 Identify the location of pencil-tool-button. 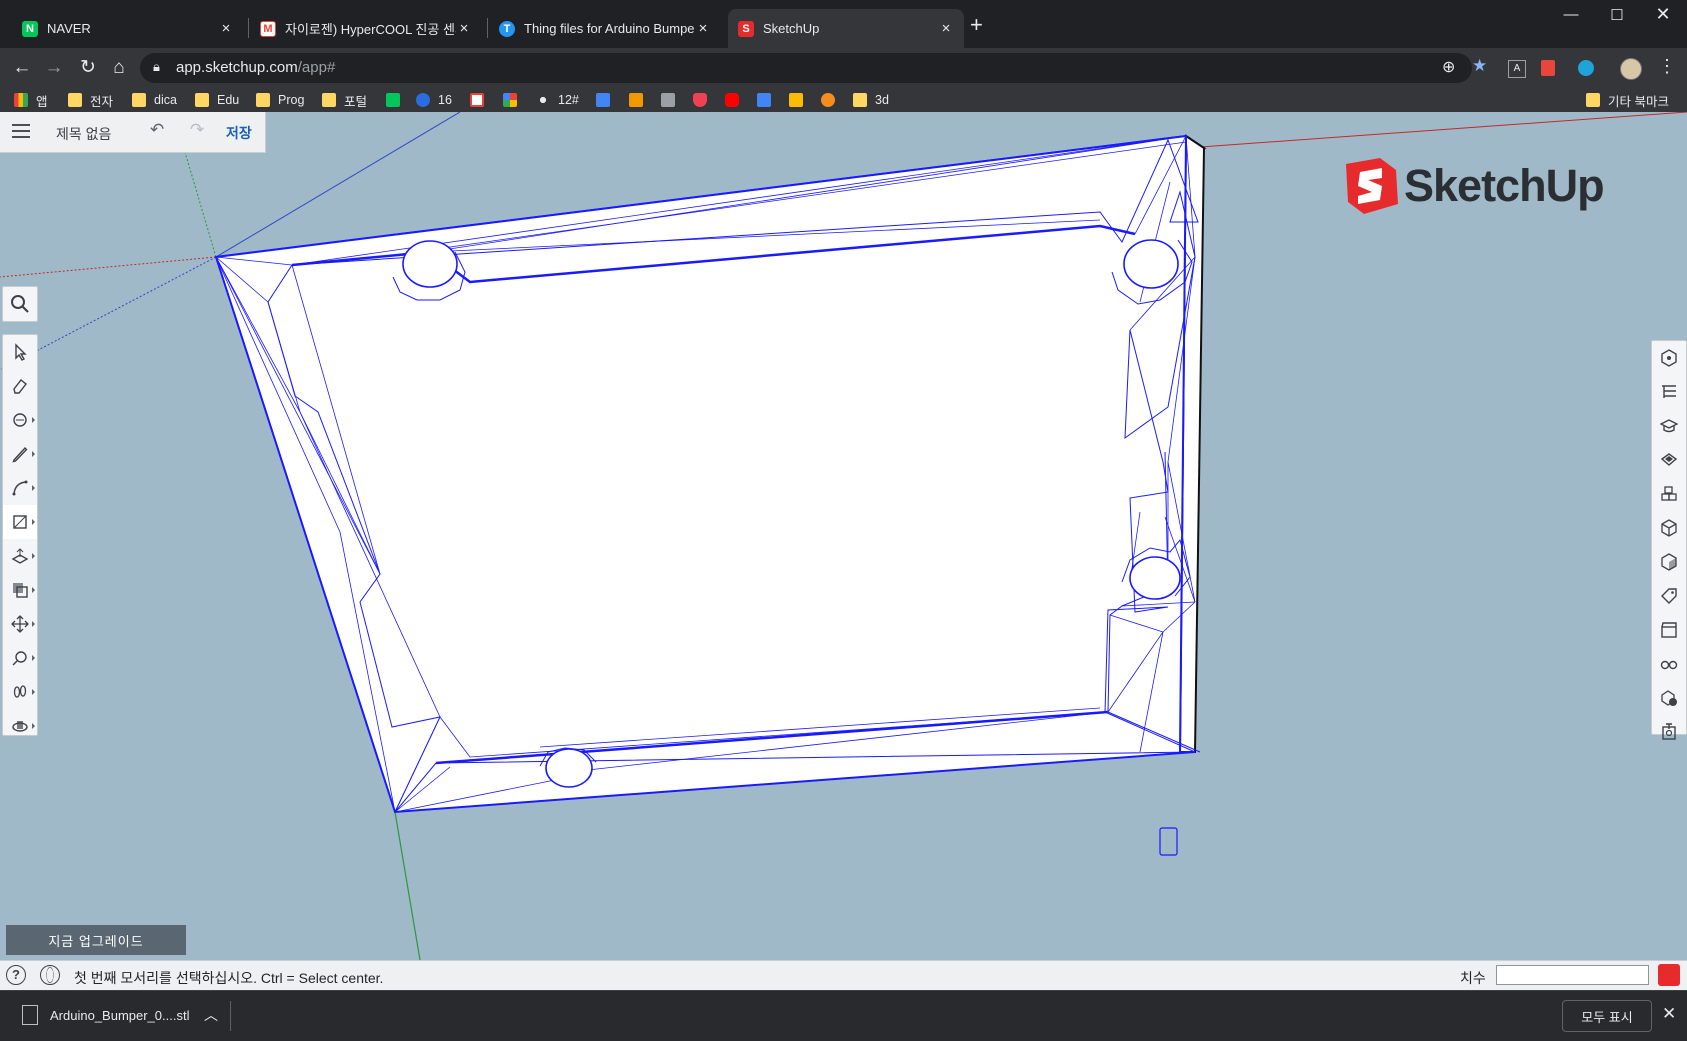
(20, 454).